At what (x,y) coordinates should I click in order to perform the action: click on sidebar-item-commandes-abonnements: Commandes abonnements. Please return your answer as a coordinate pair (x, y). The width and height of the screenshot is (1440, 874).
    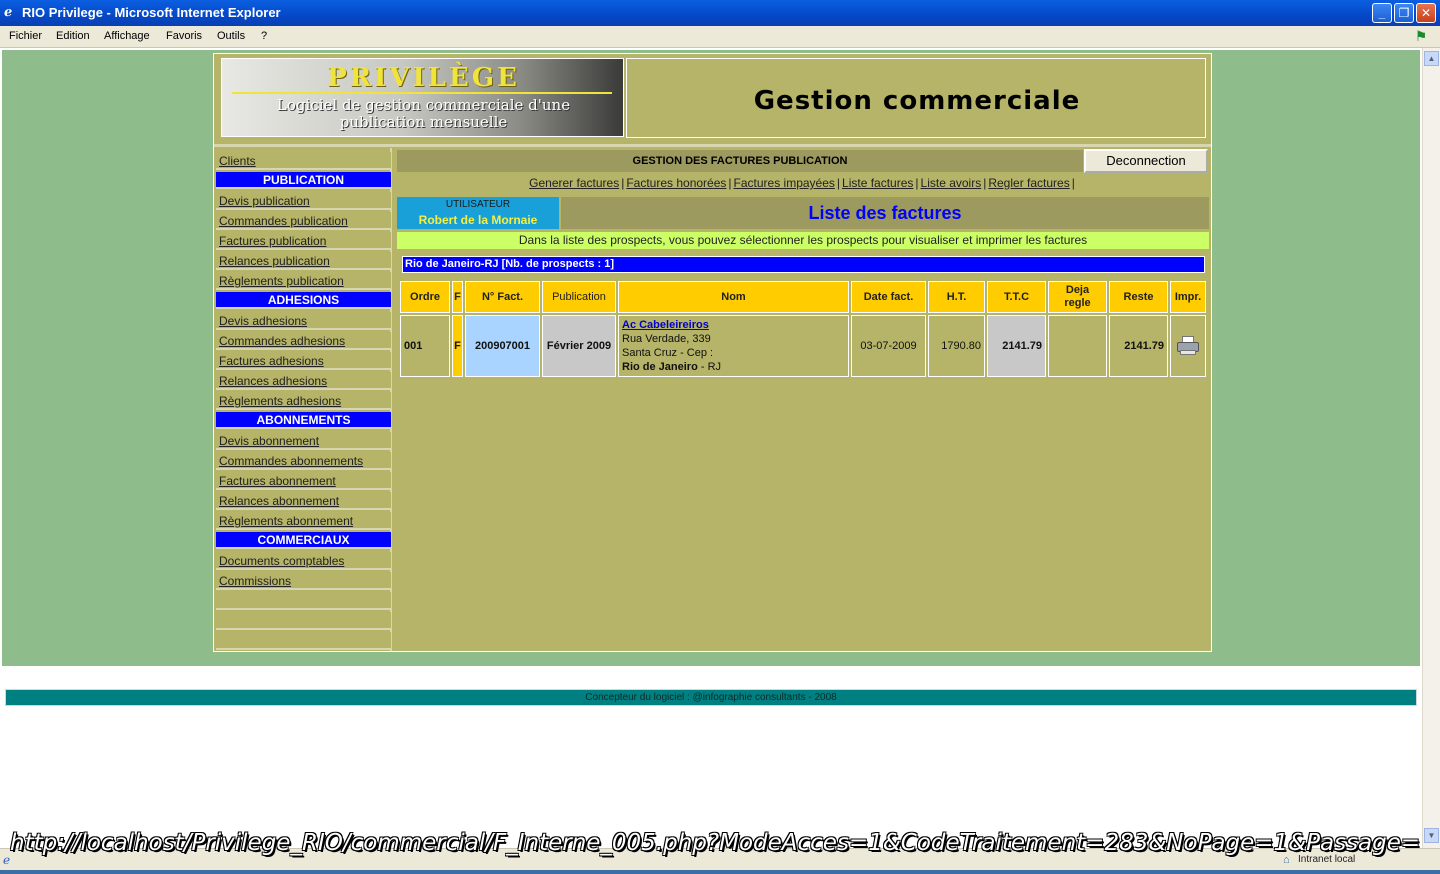
    Looking at the image, I should click on (303, 461).